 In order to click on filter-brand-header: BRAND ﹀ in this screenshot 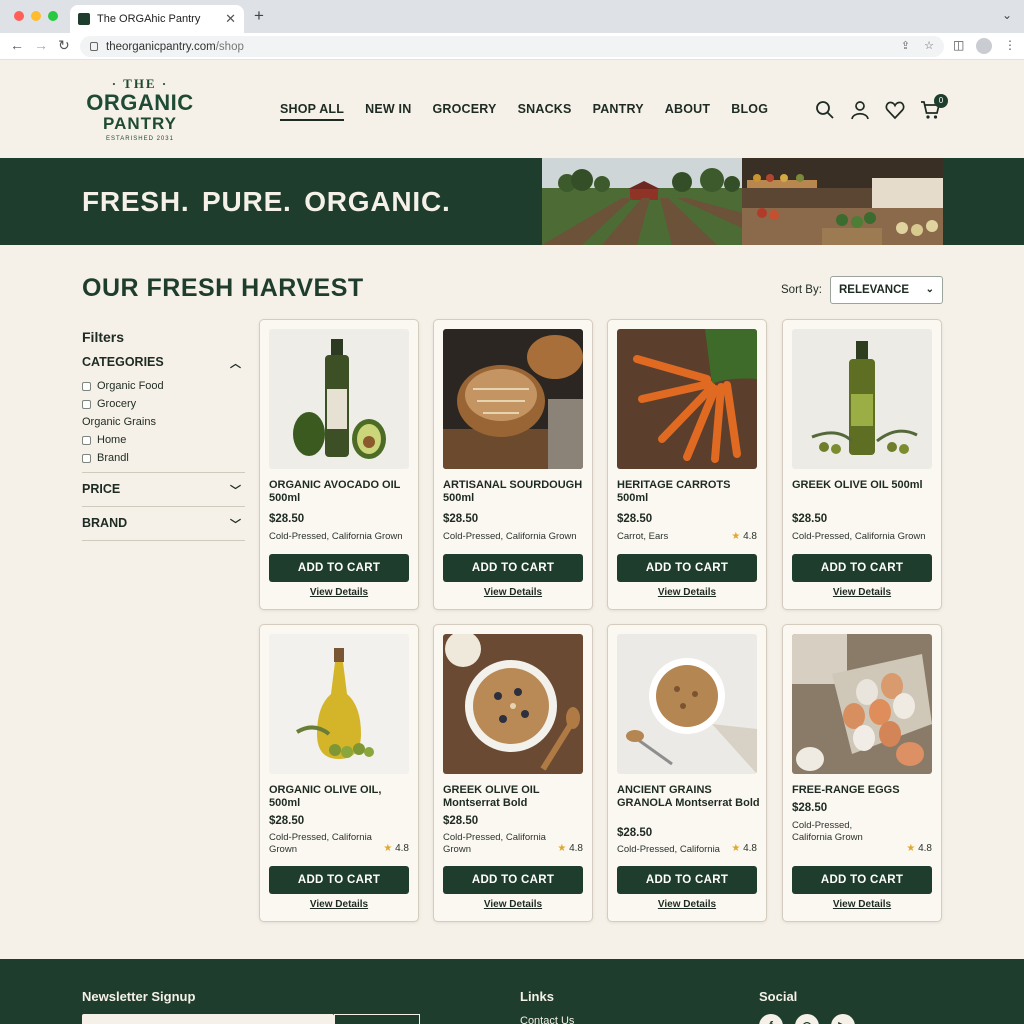, I will do `click(163, 523)`.